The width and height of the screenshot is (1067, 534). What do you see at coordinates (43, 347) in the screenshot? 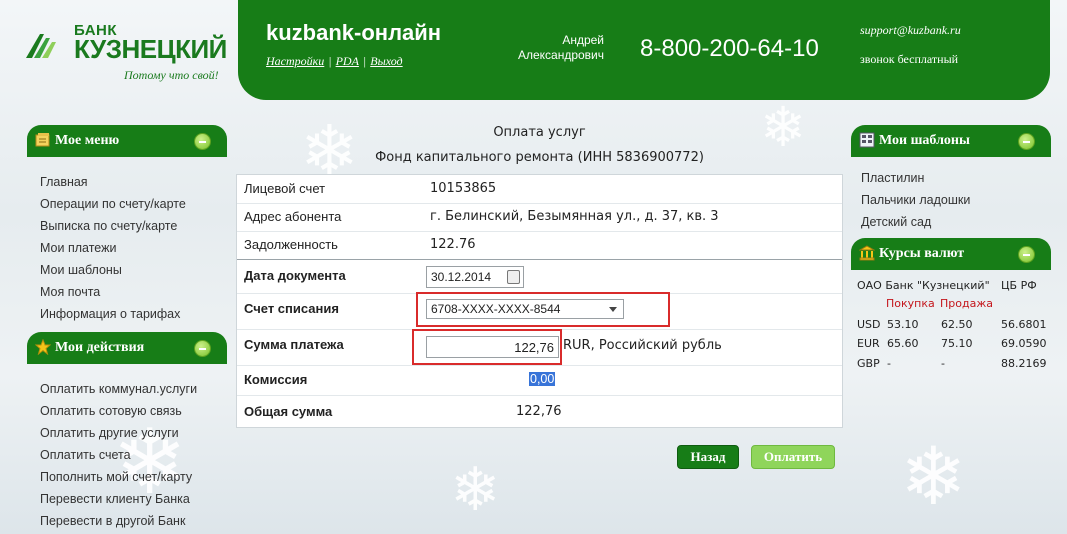
I see `star-icon` at bounding box center [43, 347].